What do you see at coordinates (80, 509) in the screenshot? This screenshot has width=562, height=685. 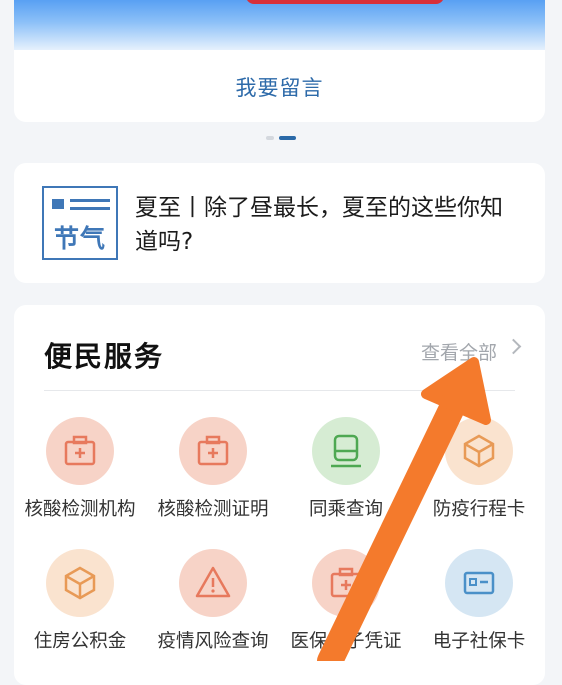 I see `service-label: 核酸检测机构` at bounding box center [80, 509].